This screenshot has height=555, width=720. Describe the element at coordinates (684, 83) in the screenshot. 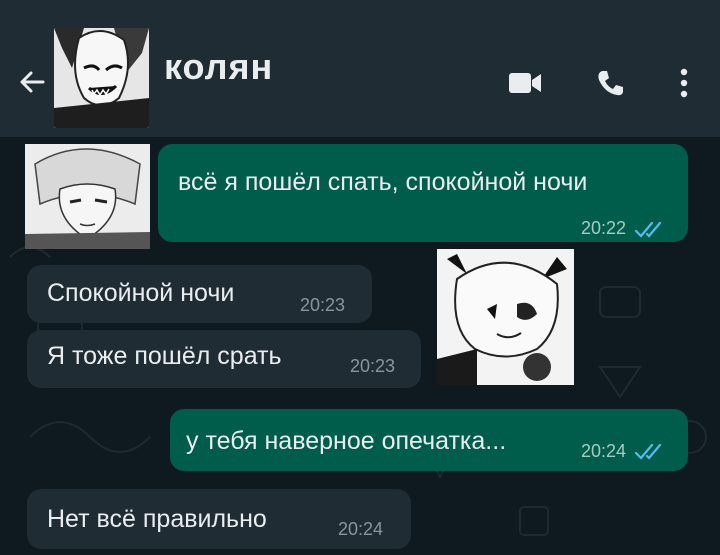

I see `more-options-icon` at that location.